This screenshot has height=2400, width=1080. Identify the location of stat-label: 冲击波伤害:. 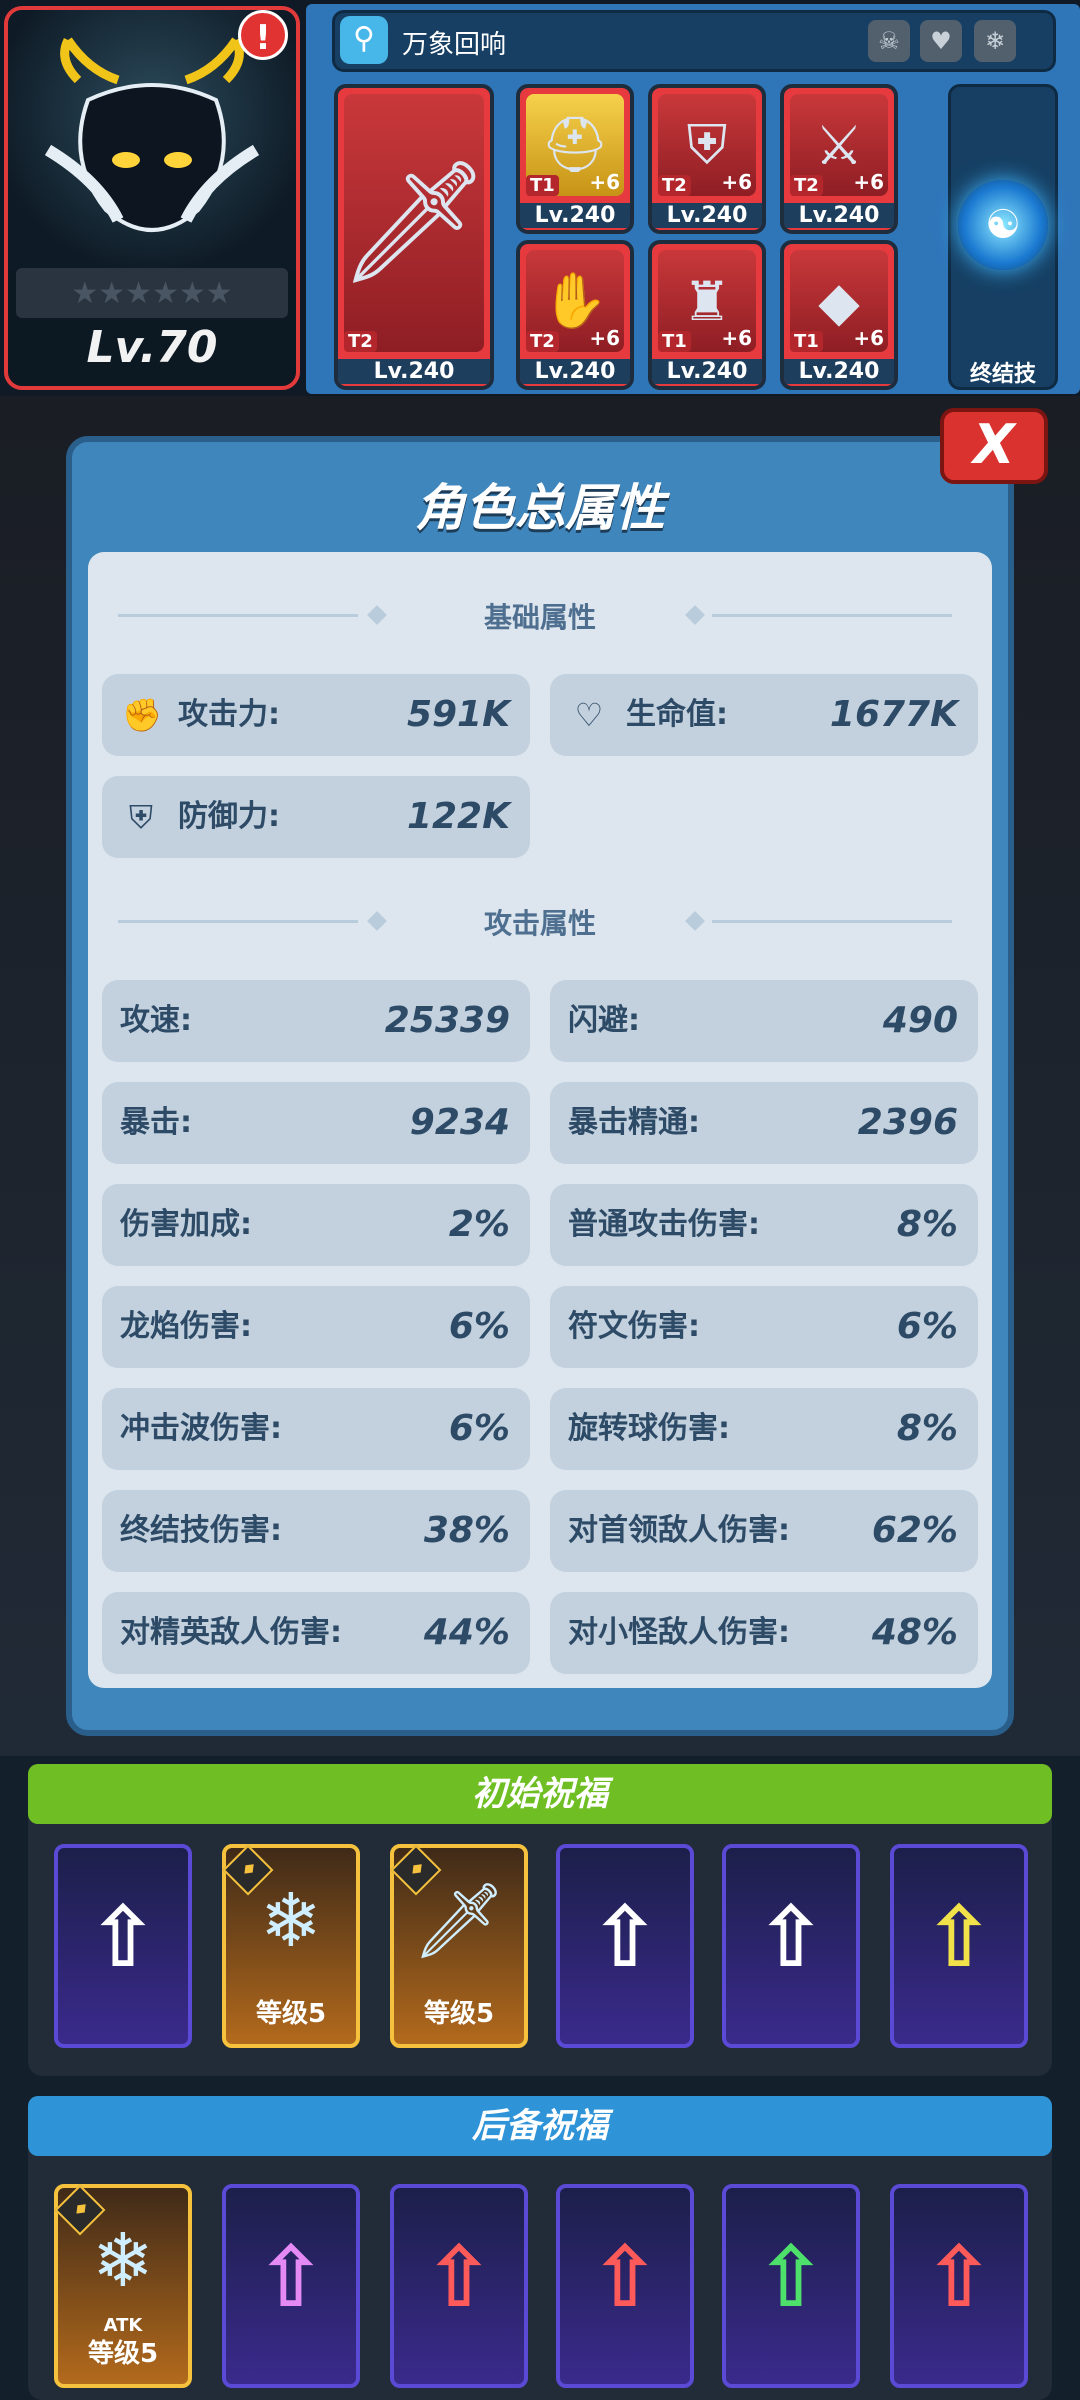
(201, 1428).